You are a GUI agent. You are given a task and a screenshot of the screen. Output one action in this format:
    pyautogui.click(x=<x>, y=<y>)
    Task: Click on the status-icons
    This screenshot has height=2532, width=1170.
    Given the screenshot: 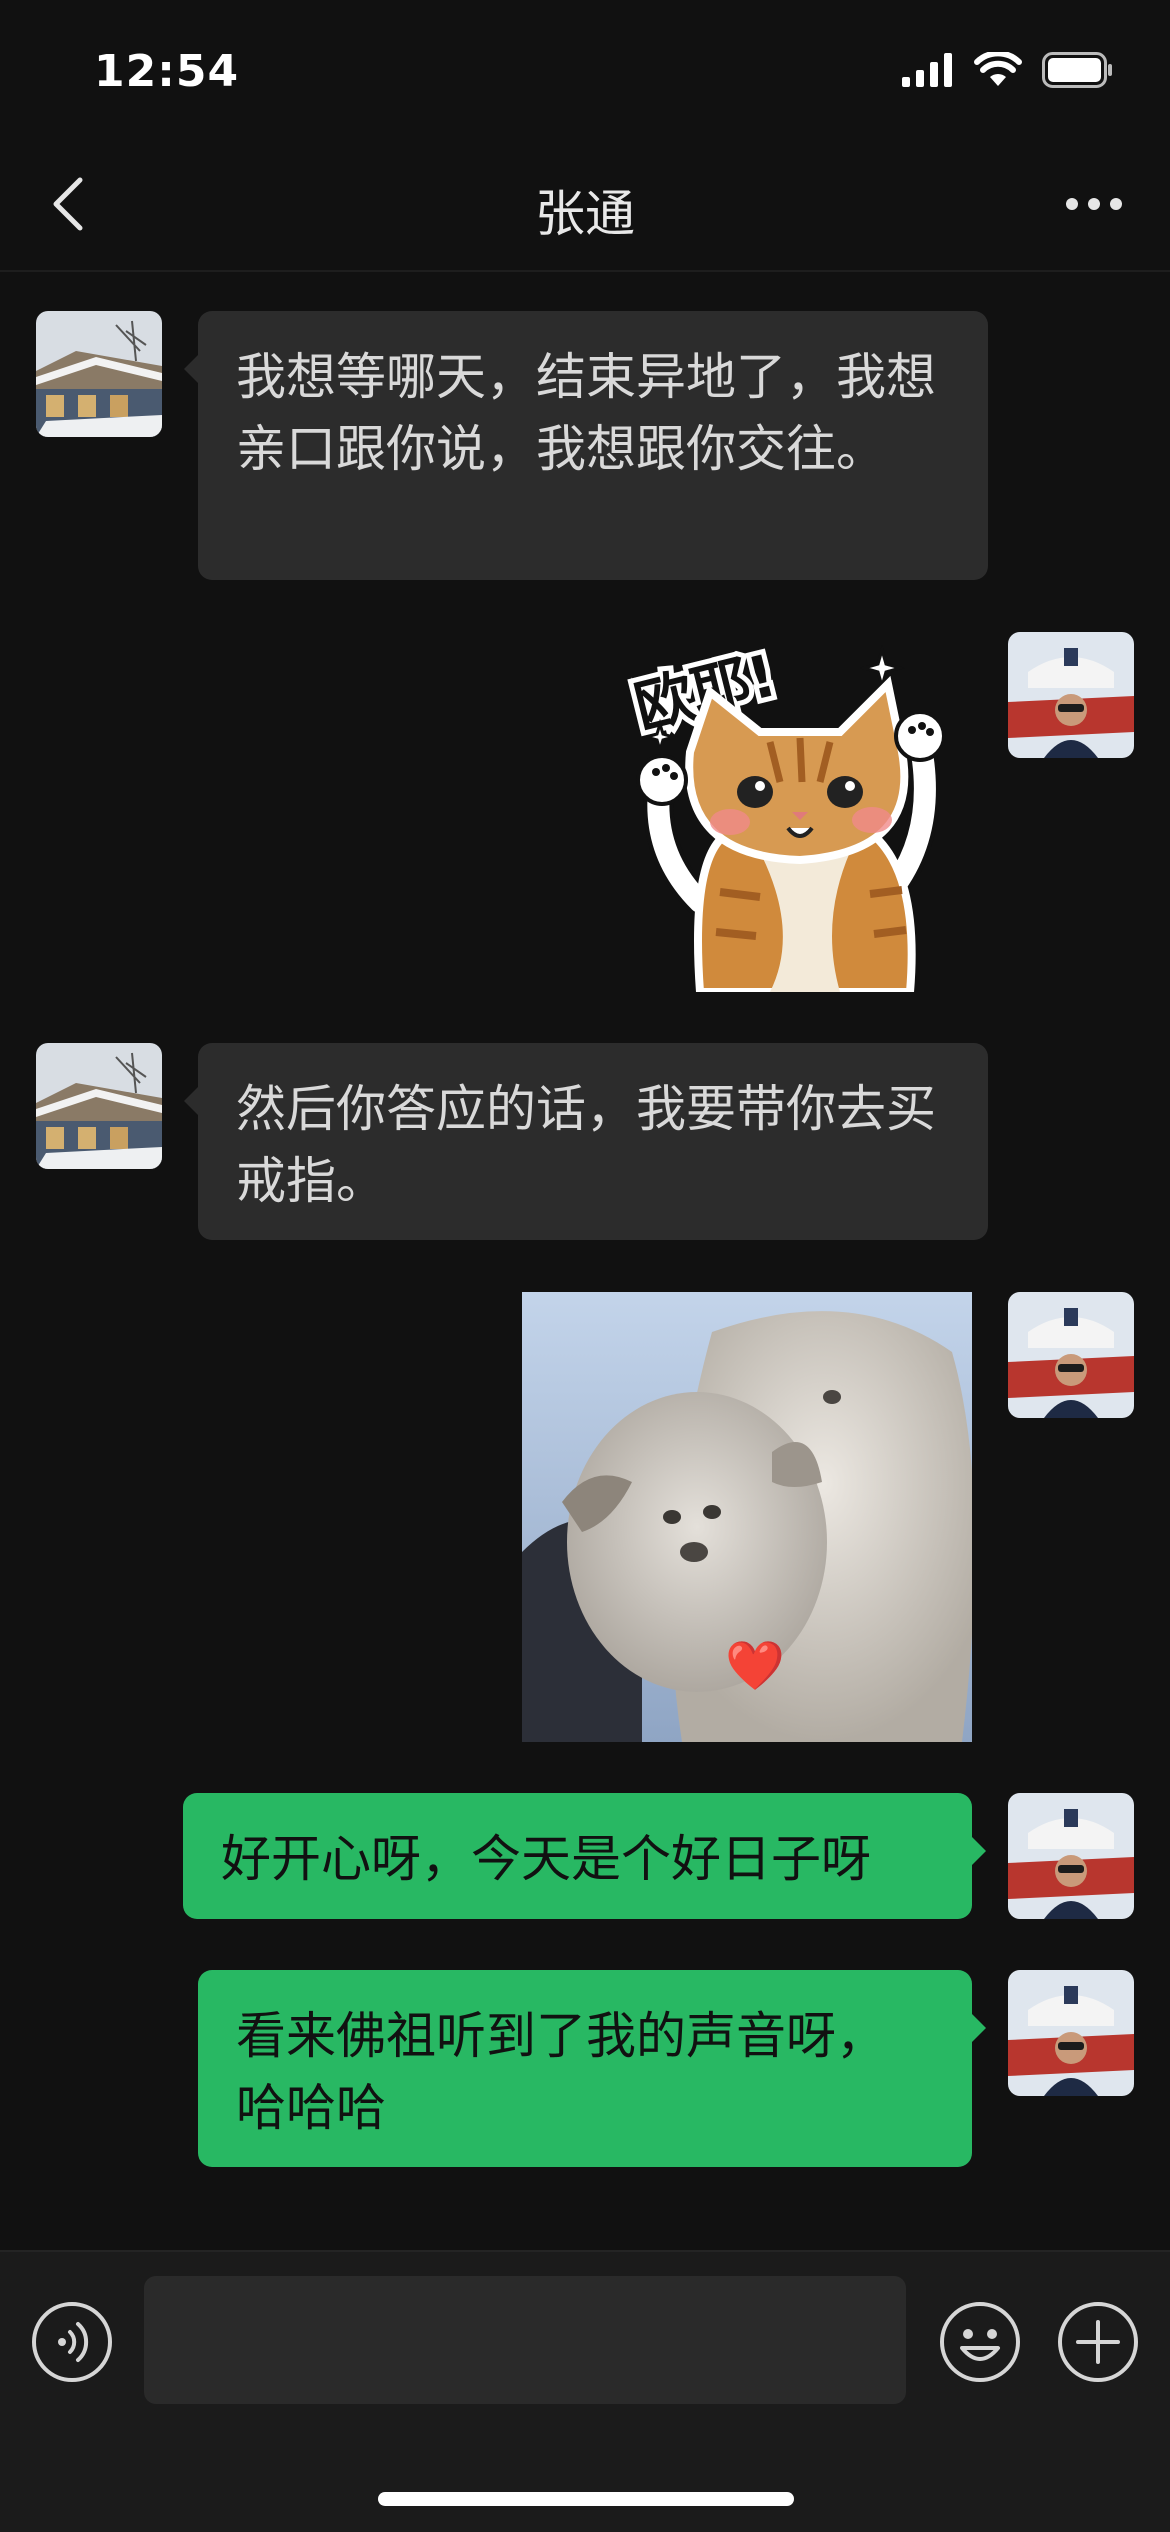 What is the action you would take?
    pyautogui.click(x=1008, y=71)
    